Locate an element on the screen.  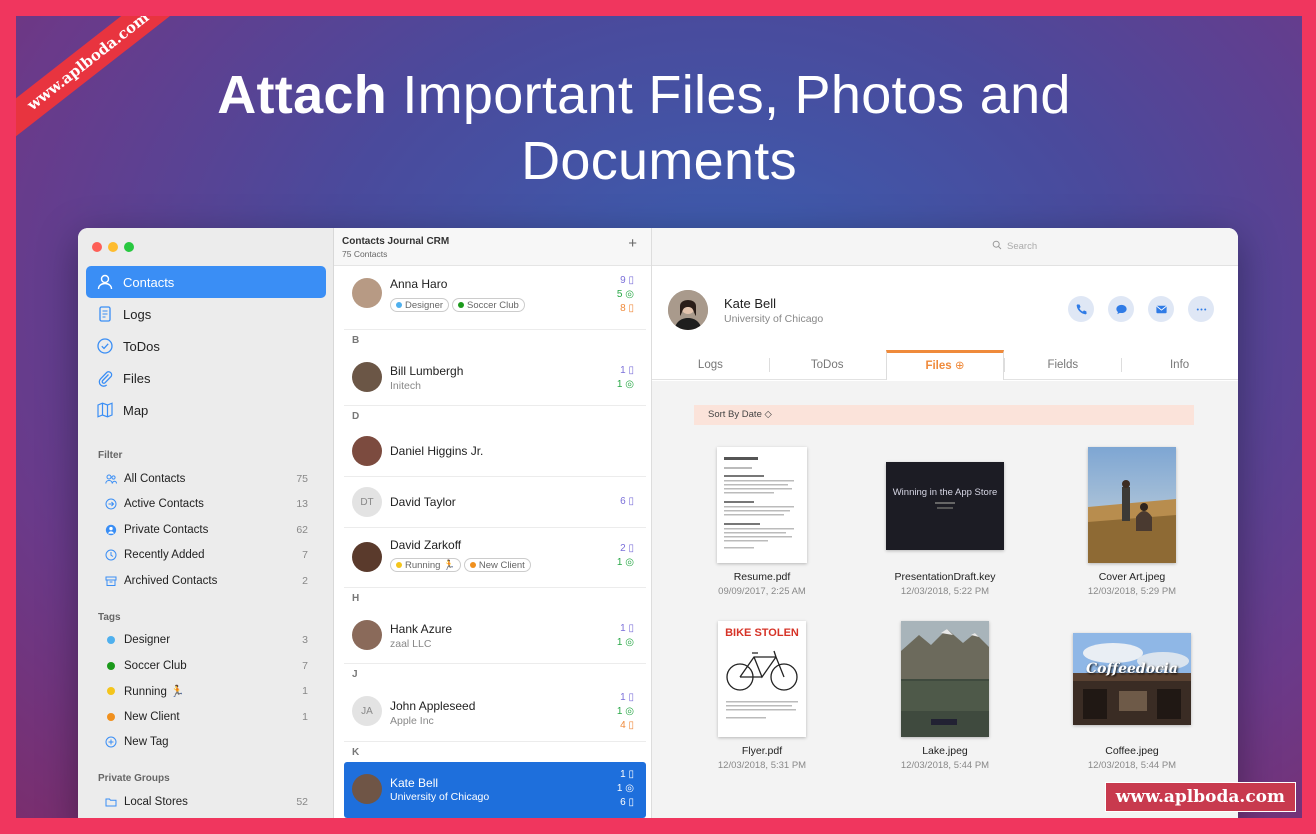
group-label: Local Stores is located at coordinates (156, 801).